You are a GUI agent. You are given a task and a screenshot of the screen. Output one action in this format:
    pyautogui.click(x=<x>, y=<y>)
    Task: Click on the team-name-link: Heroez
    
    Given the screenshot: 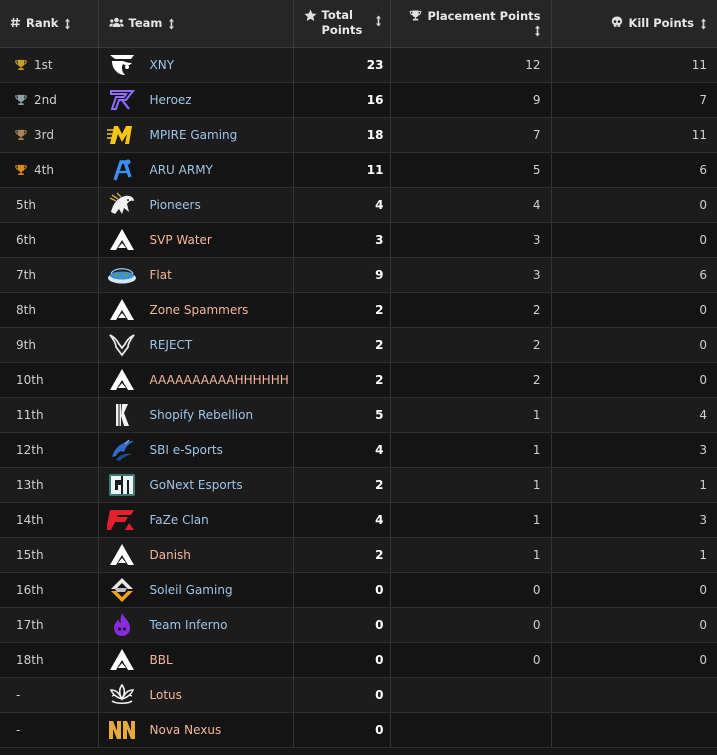 What is the action you would take?
    pyautogui.click(x=171, y=100)
    